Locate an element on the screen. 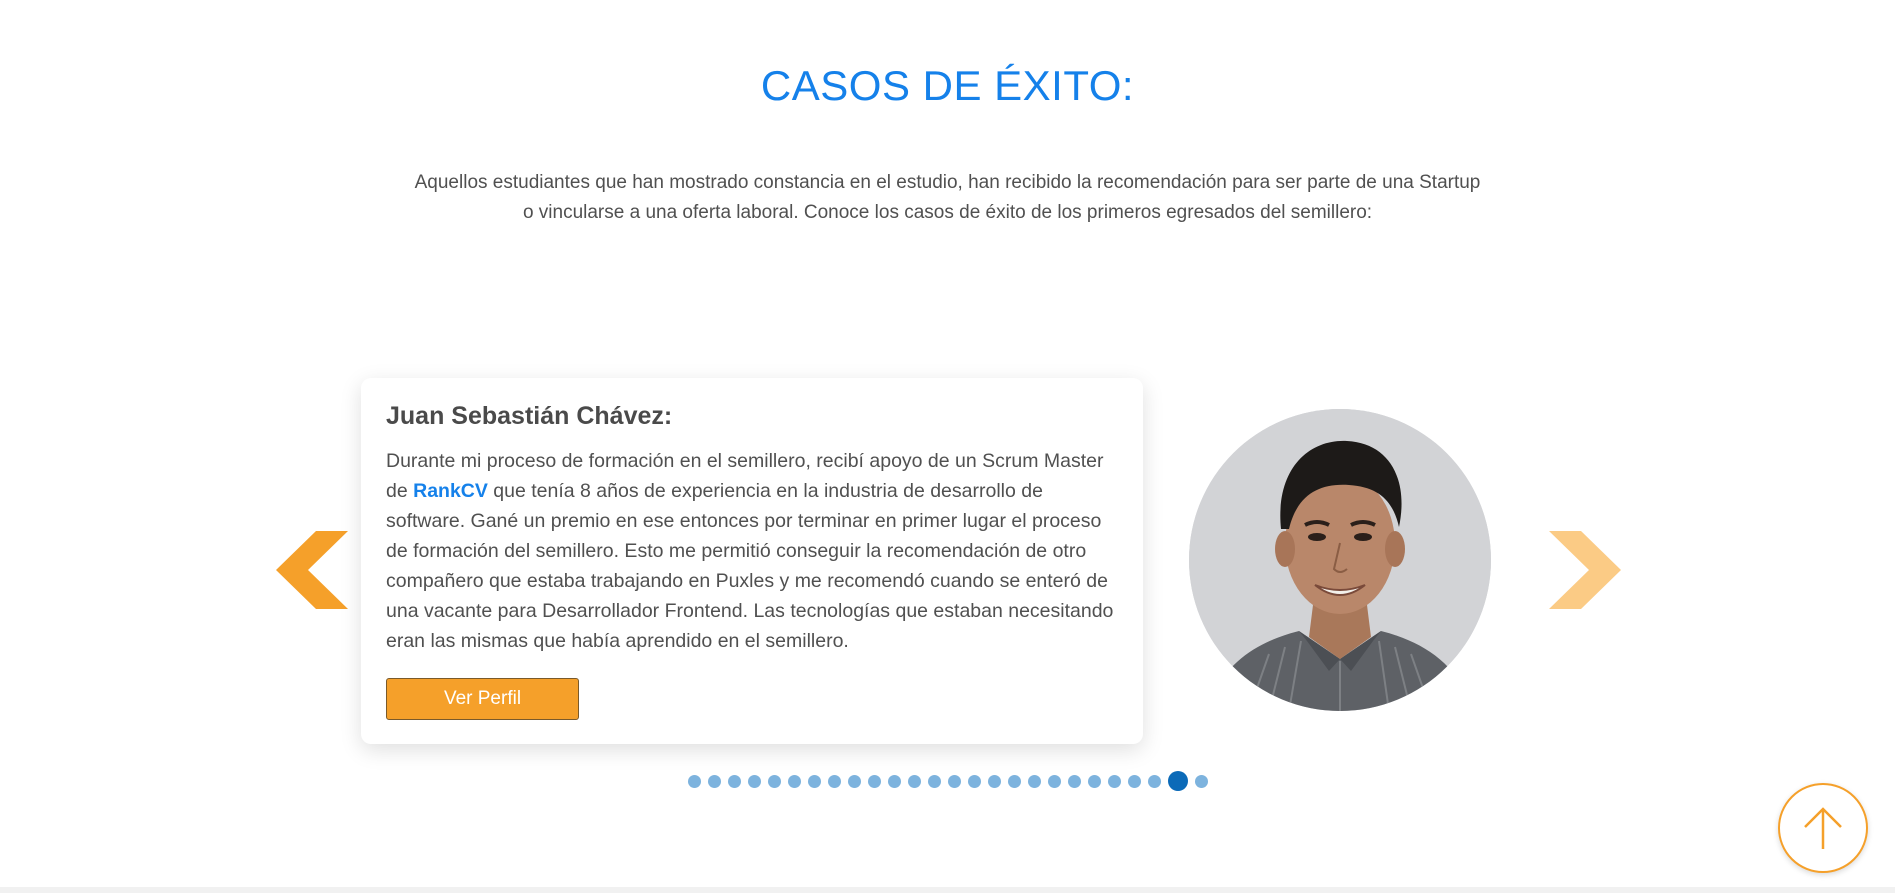 The width and height of the screenshot is (1895, 893). carousel-next-button is located at coordinates (1585, 572).